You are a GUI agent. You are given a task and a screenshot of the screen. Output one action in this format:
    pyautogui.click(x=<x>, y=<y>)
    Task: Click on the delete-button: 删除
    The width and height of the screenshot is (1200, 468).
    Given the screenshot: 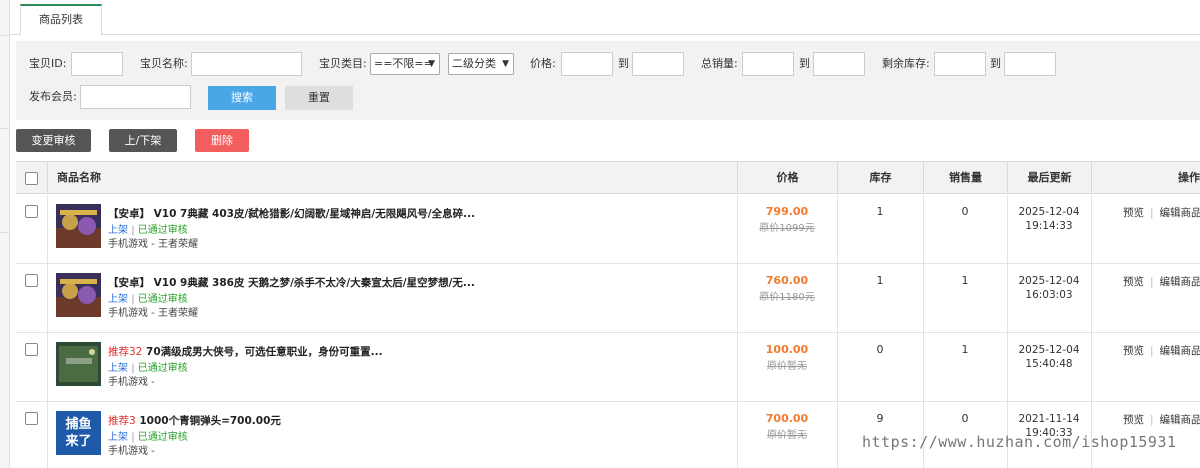 What is the action you would take?
    pyautogui.click(x=222, y=140)
    